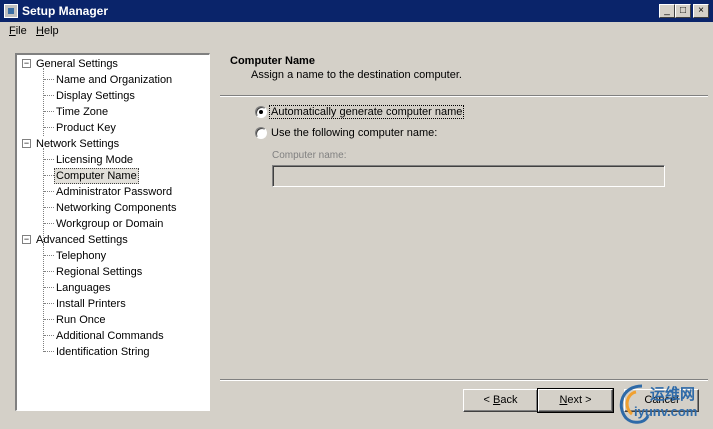 The height and width of the screenshot is (429, 713). I want to click on collapse-advanced-icon: −, so click(26, 239).